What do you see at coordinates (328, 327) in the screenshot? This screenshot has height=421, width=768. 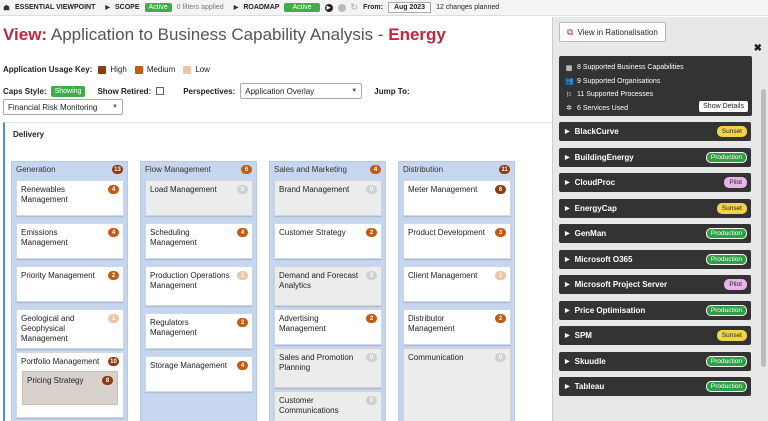 I see `capability-card: Advertising Management 2` at bounding box center [328, 327].